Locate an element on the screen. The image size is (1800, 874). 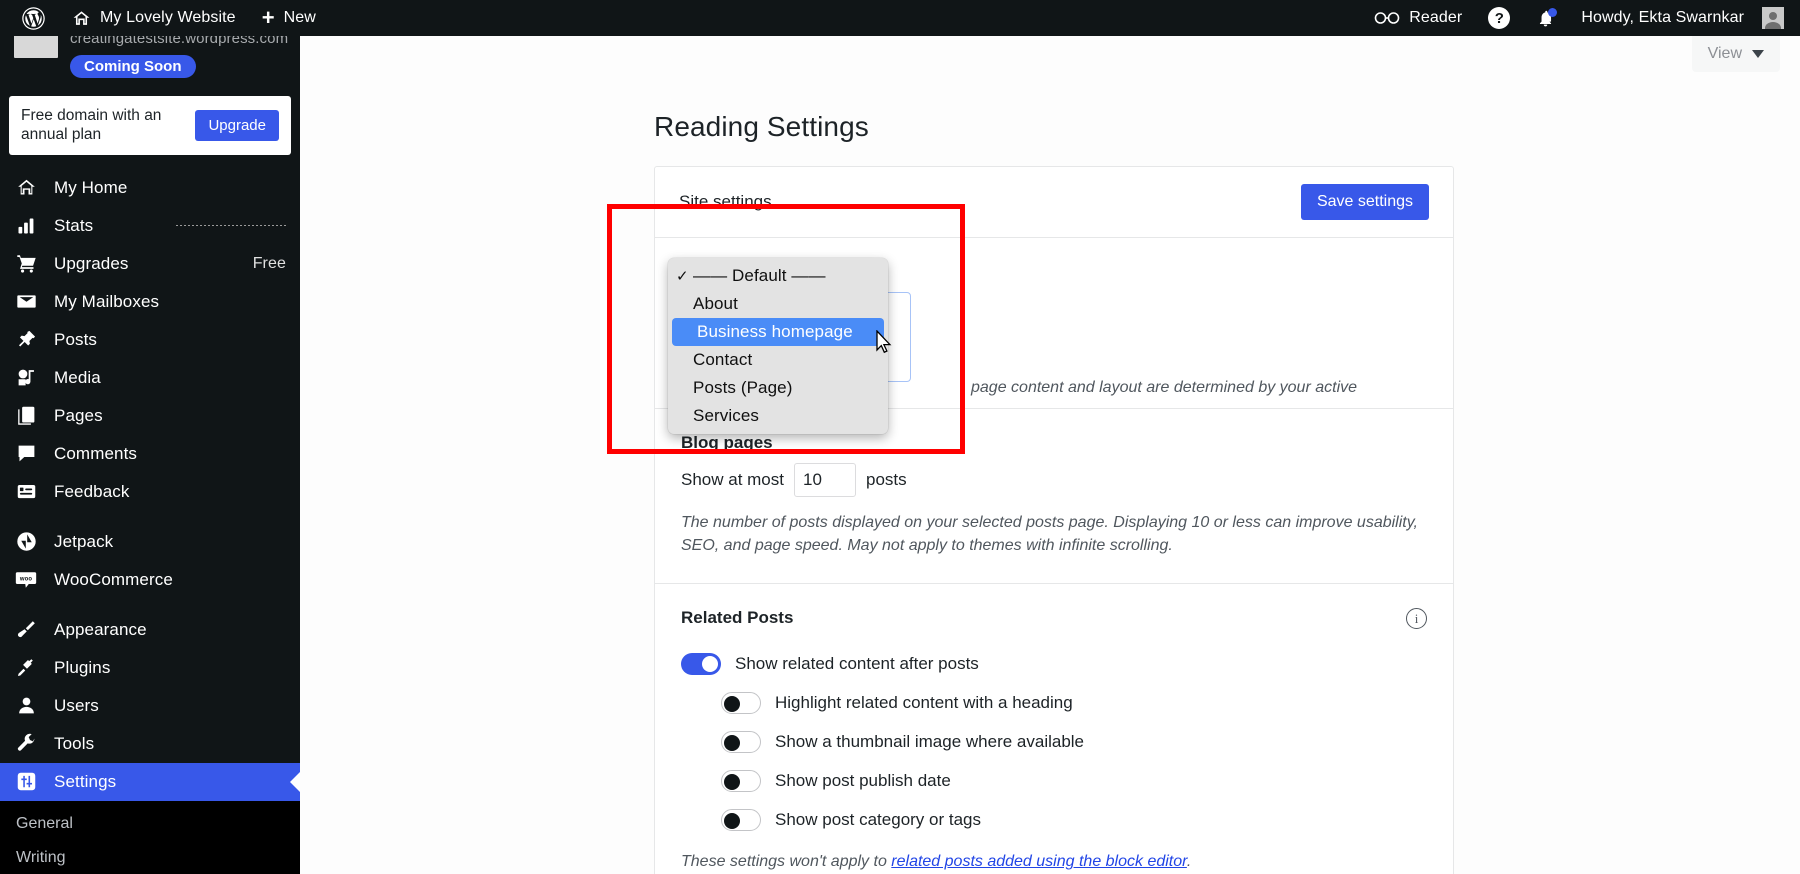
sidebar-item-label: WooCommerce is located at coordinates (113, 579).